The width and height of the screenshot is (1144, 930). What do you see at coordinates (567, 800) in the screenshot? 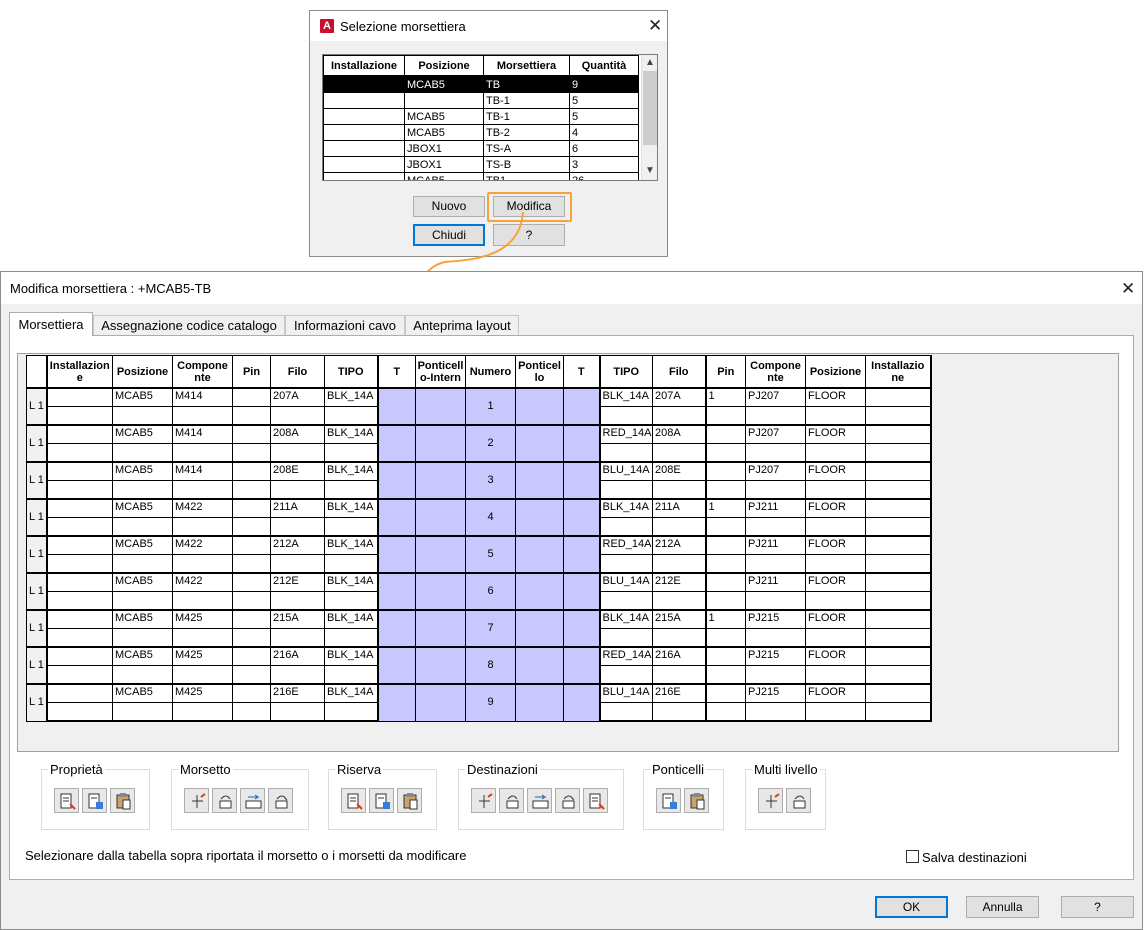
I see `dest-move-button` at bounding box center [567, 800].